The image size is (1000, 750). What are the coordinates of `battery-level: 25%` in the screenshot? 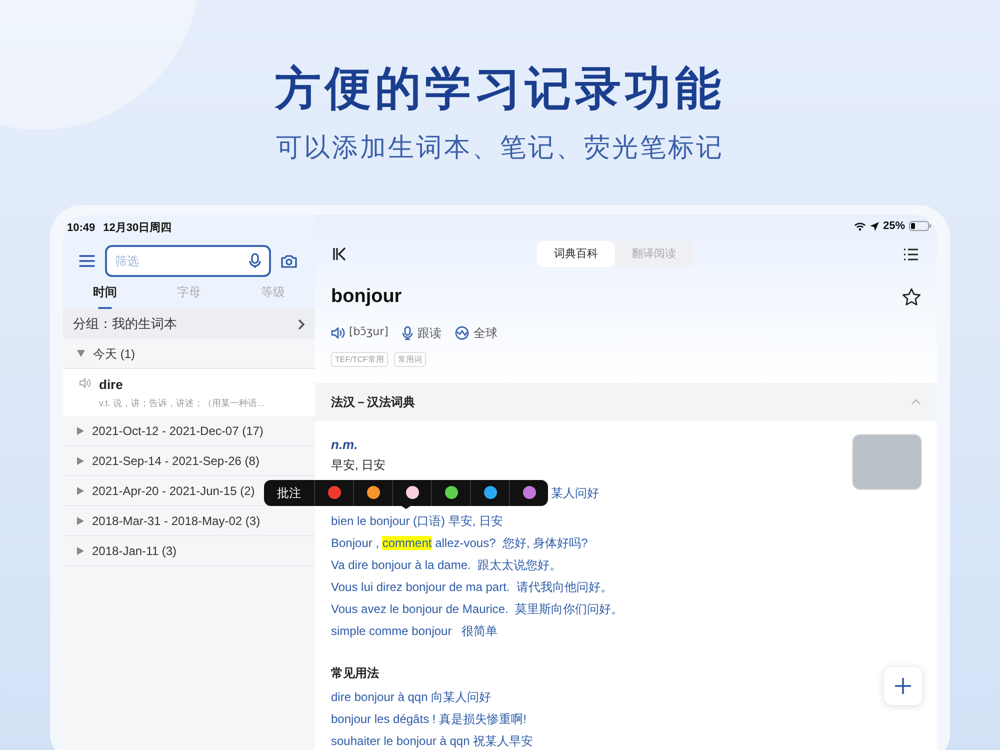 It's located at (893, 226).